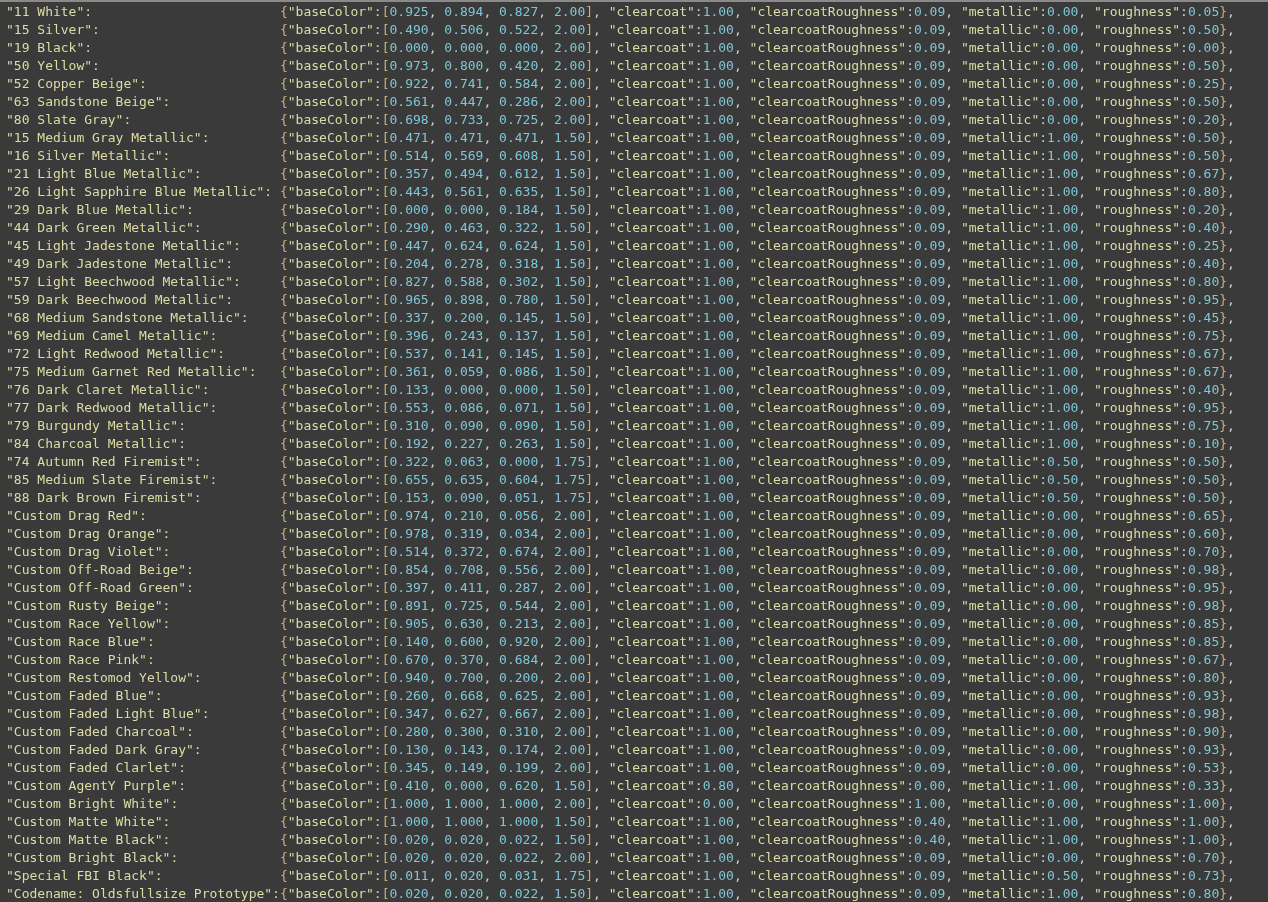 This screenshot has height=902, width=1268. Describe the element at coordinates (143, 102) in the screenshot. I see `code-key: "63 Sandstone Beige":` at that location.